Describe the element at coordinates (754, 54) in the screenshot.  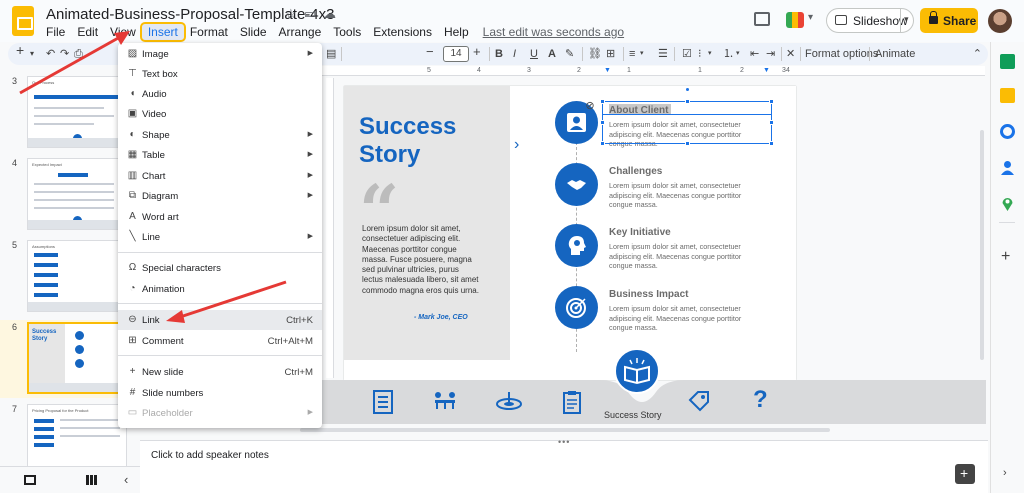
I see `decrease-indent-icon: ⇤` at that location.